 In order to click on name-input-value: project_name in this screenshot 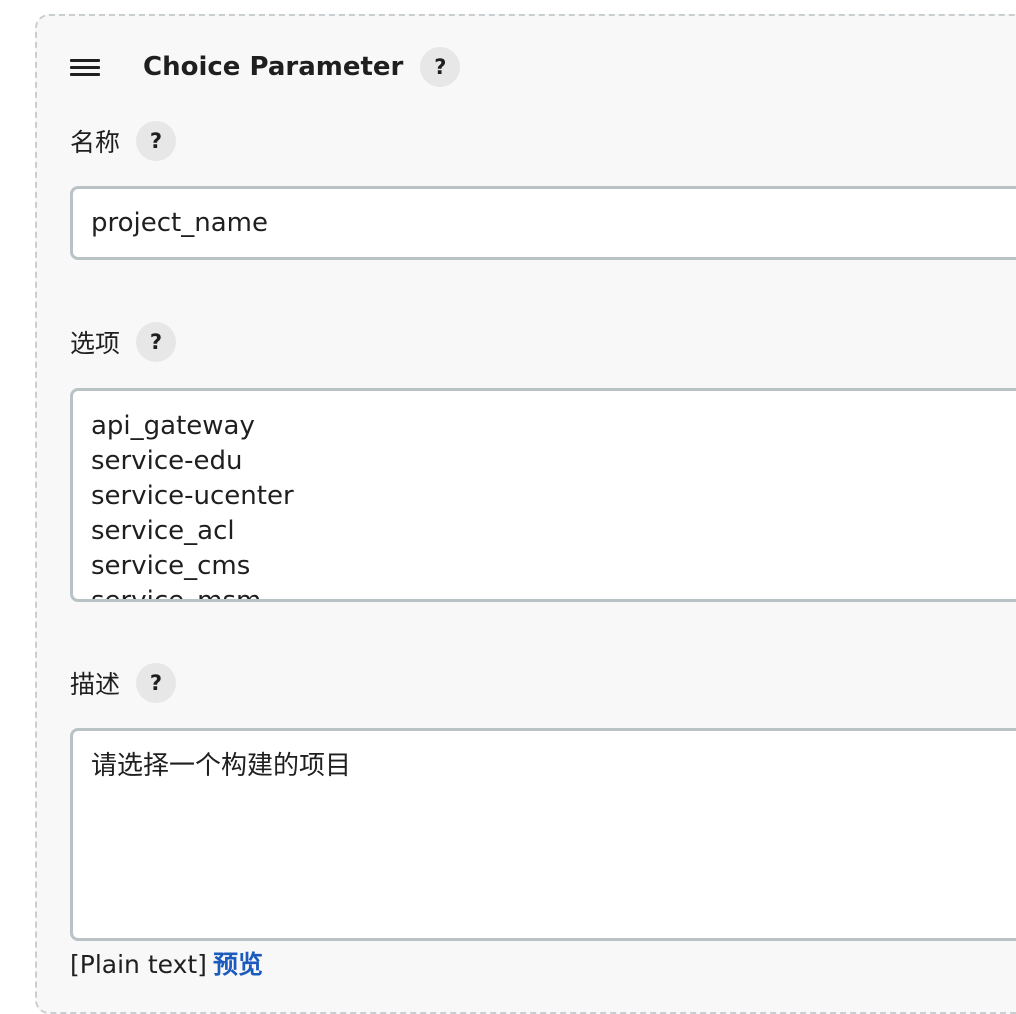, I will do `click(179, 223)`.